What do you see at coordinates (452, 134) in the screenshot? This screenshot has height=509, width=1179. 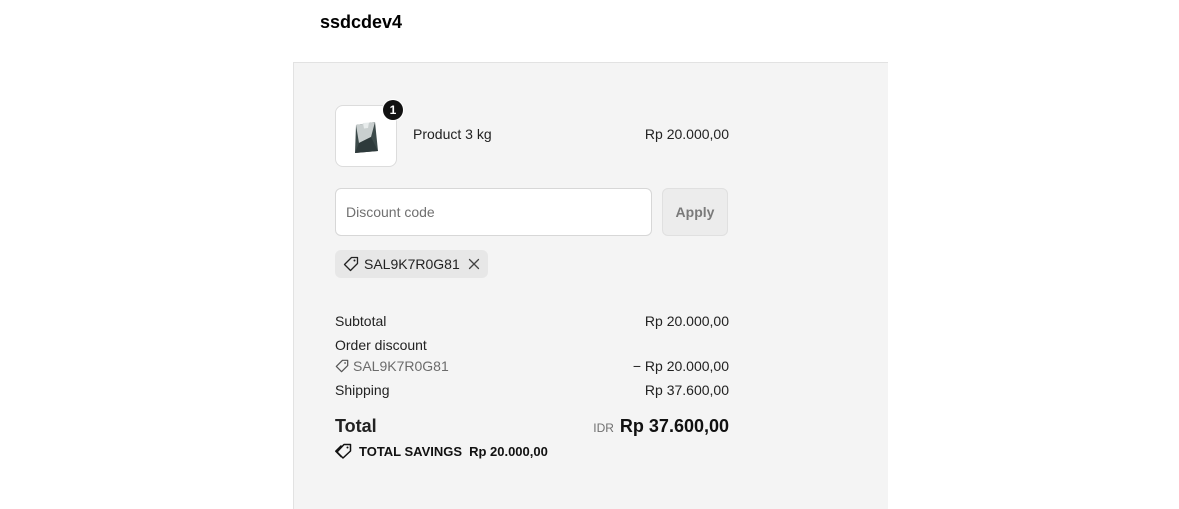 I see `product-name: Product 3 kg` at bounding box center [452, 134].